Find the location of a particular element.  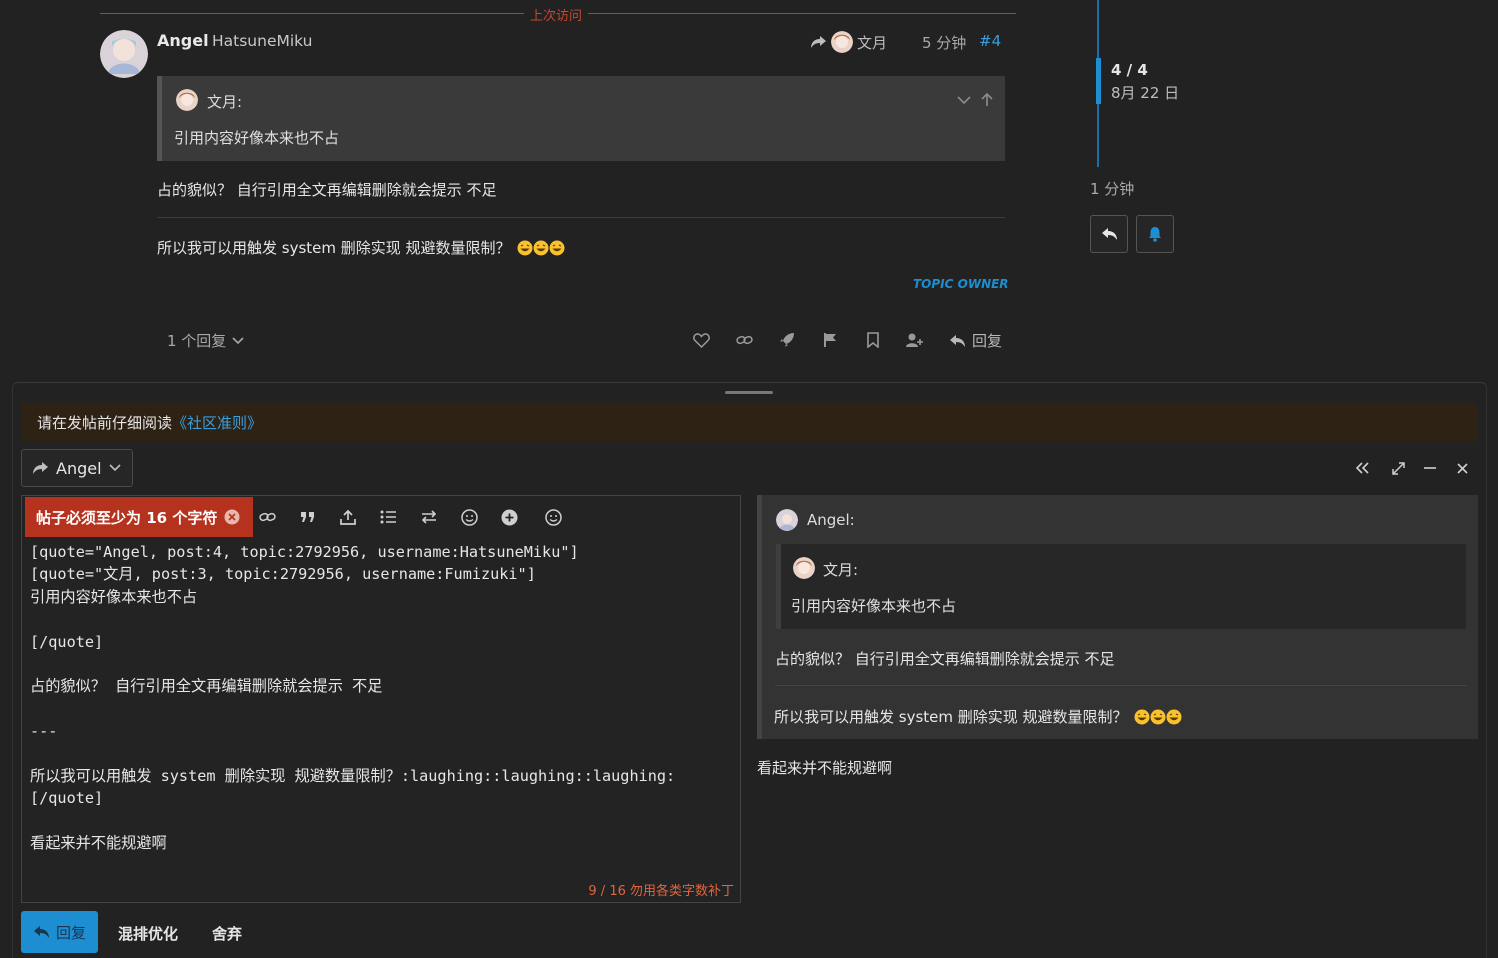

invite-user-button is located at coordinates (915, 340).